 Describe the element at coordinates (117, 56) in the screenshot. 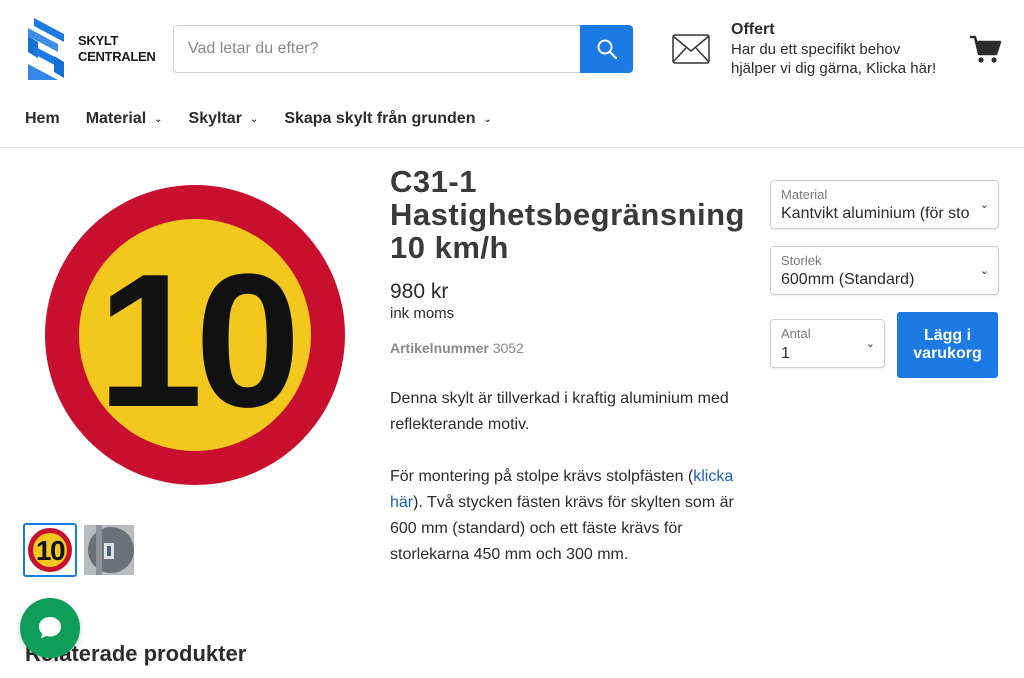

I see `logo-line2: CENTRALEN` at that location.